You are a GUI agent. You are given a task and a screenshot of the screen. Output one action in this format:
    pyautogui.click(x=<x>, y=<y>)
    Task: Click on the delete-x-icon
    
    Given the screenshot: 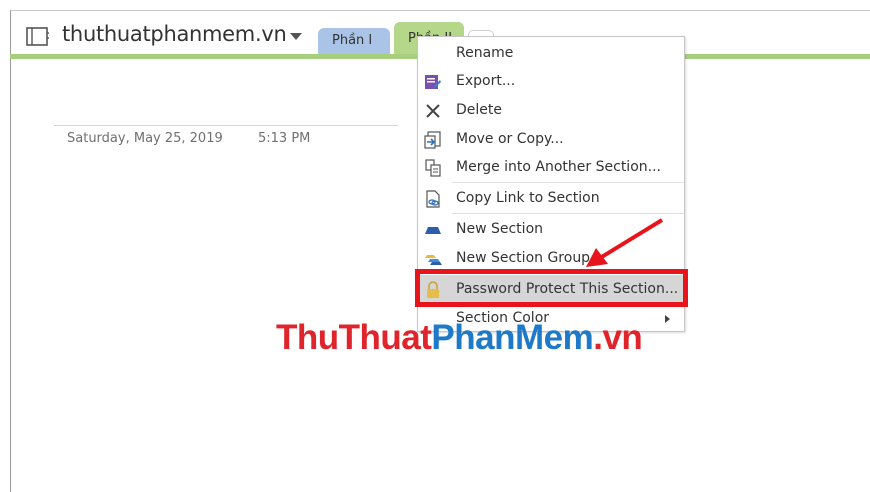 What is the action you would take?
    pyautogui.click(x=433, y=111)
    